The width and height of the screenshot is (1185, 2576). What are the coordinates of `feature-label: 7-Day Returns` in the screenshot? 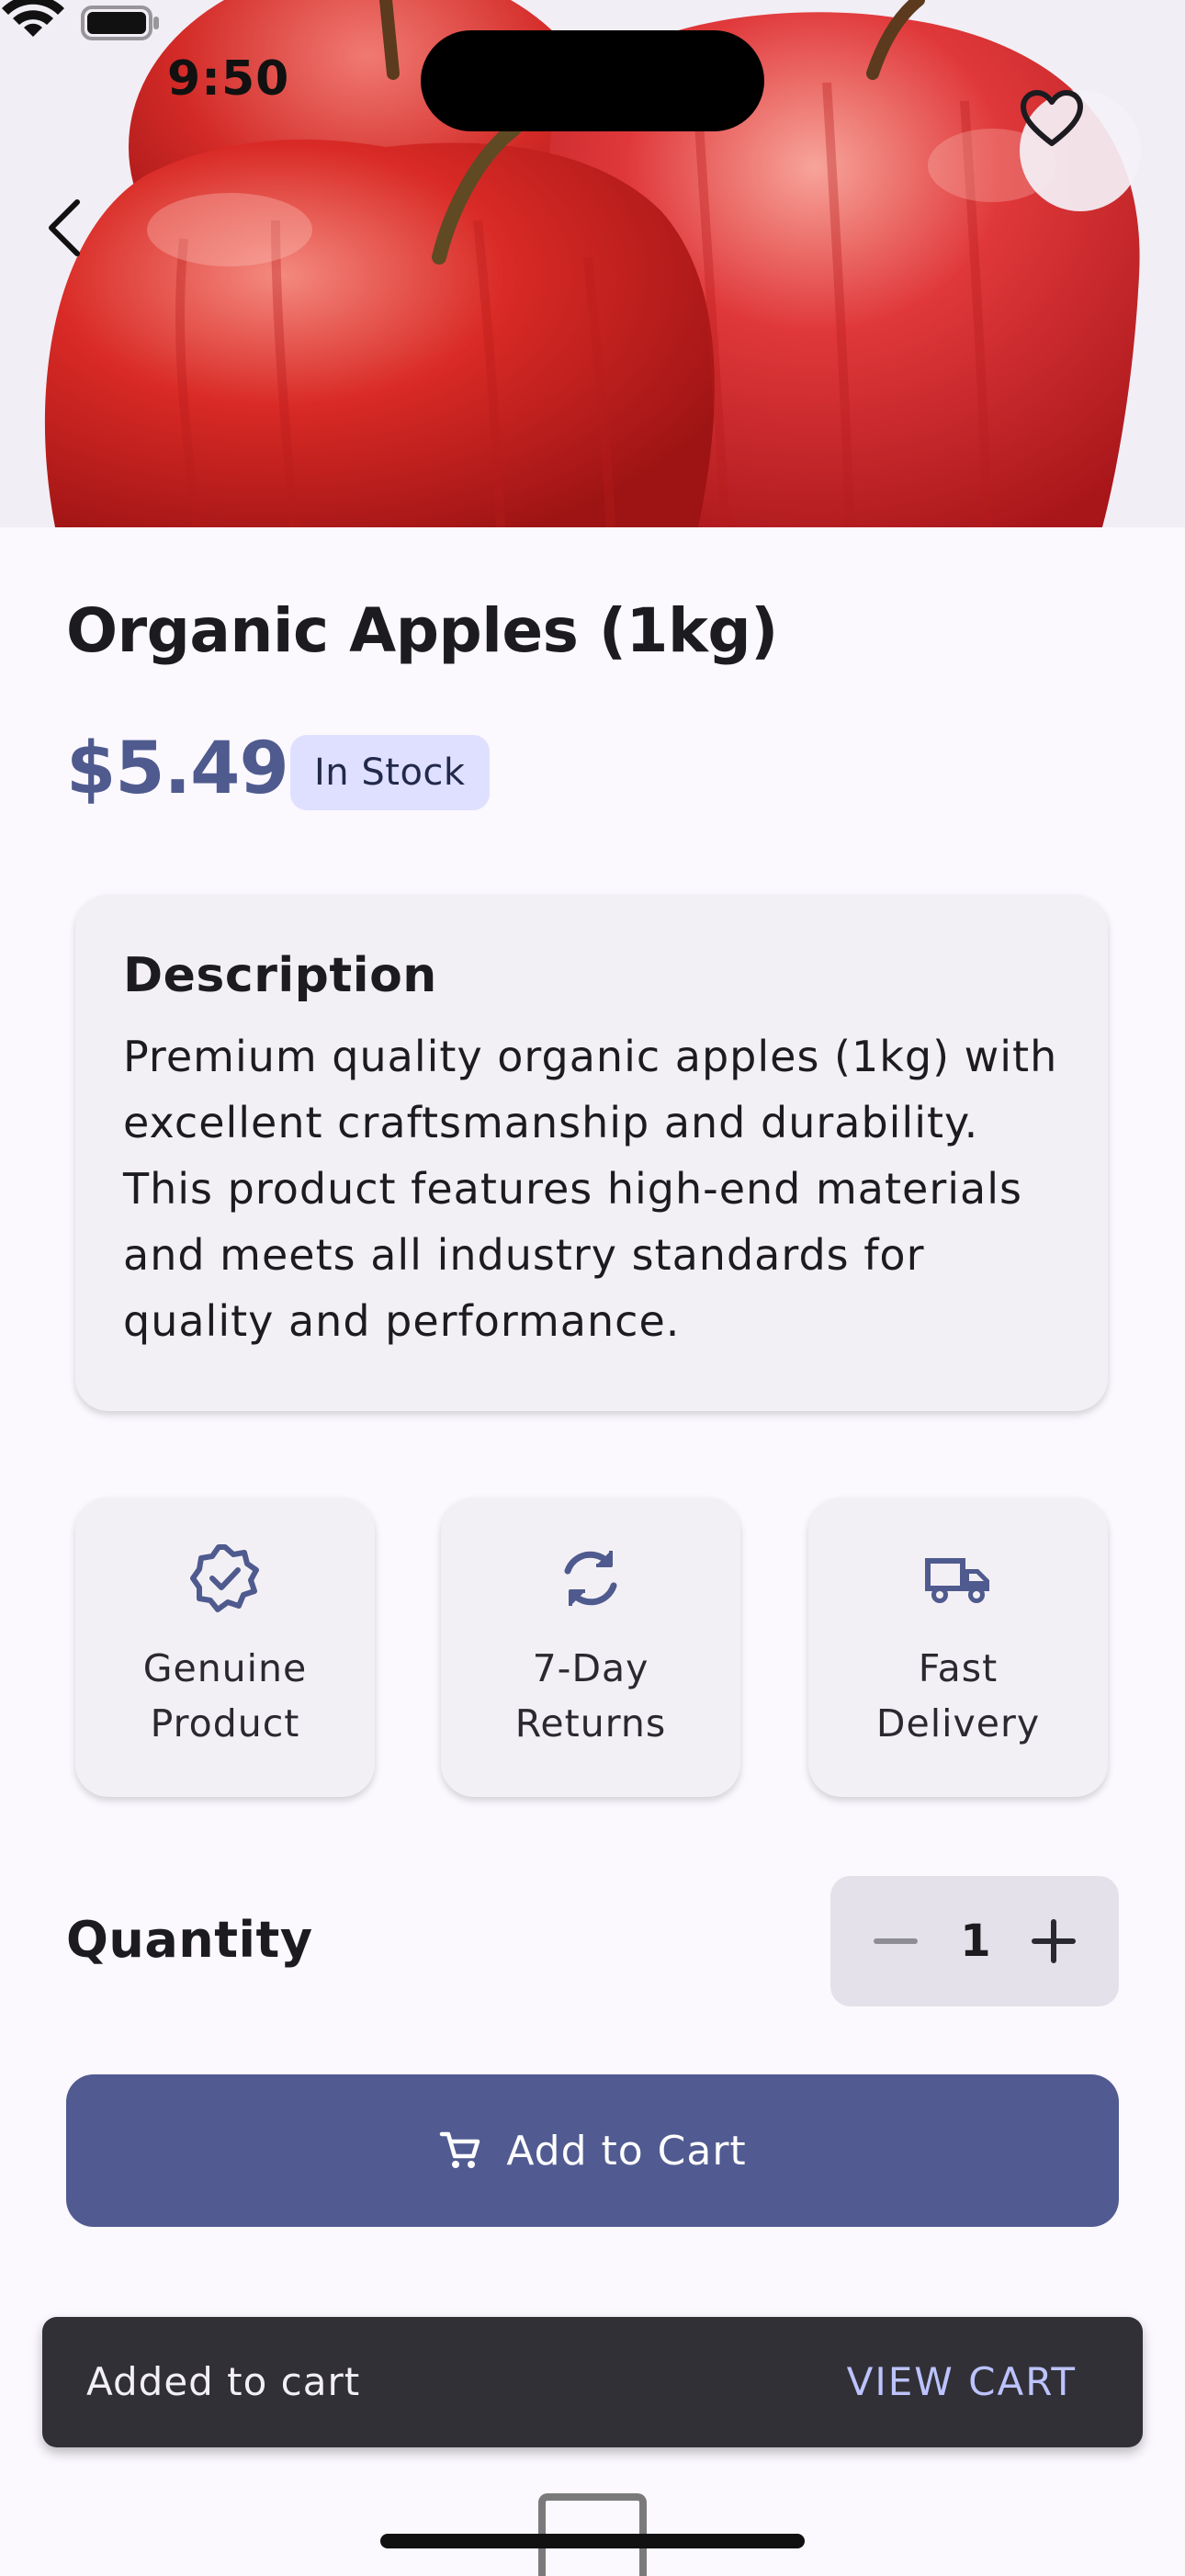 It's located at (590, 1696).